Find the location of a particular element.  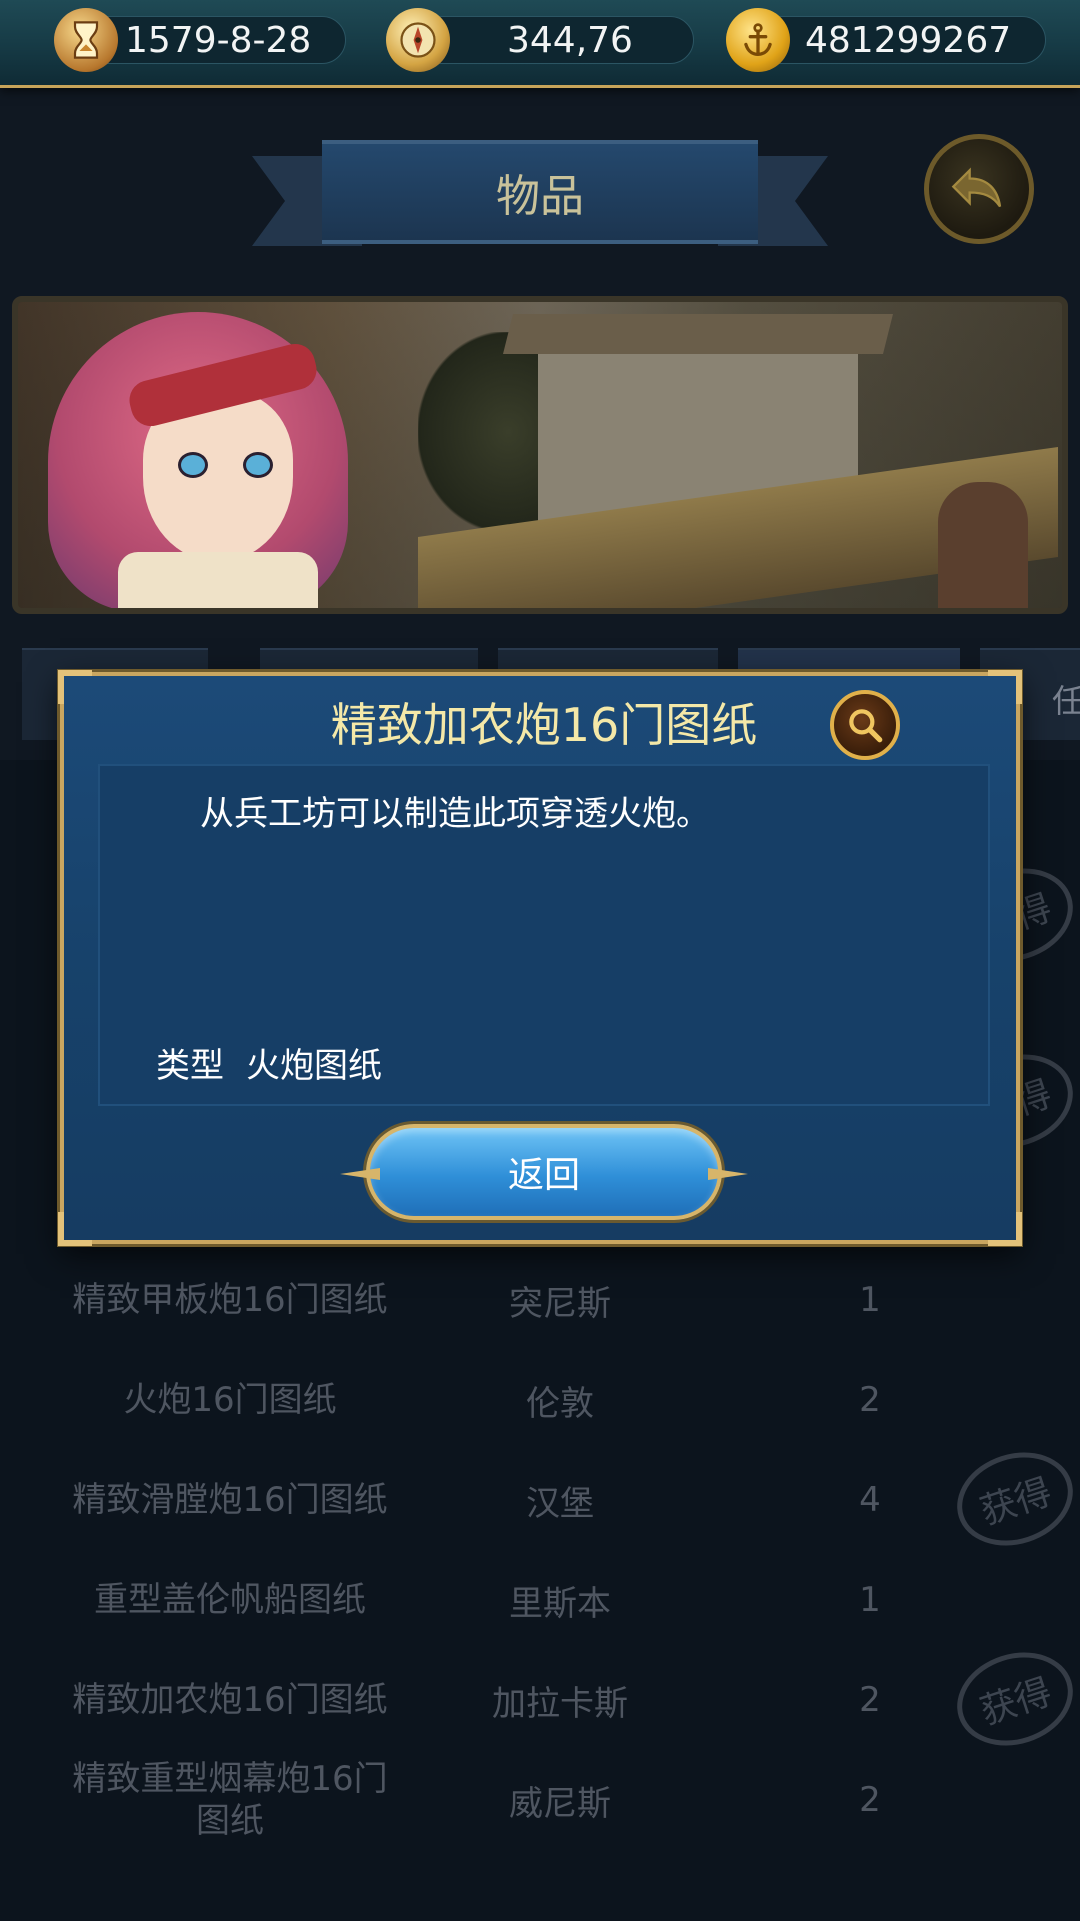

item-city: 突尼斯 is located at coordinates (560, 1303).